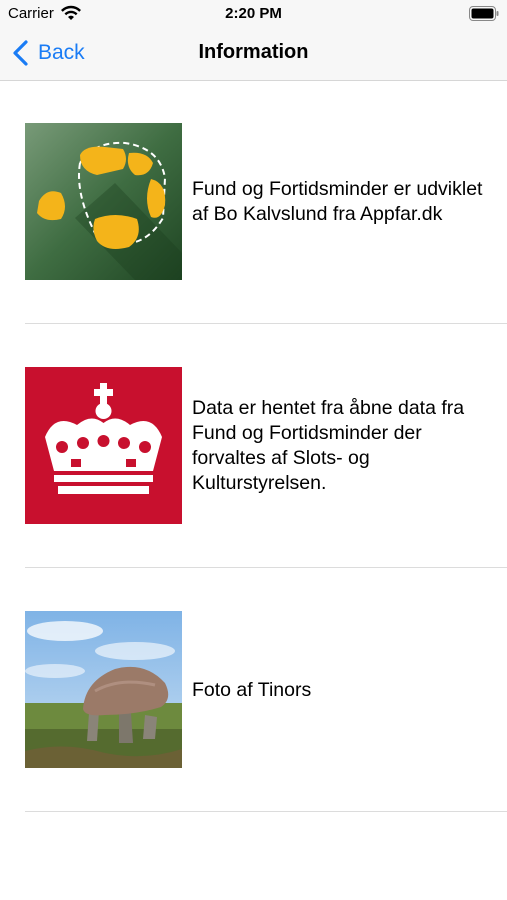 The height and width of the screenshot is (900, 507). I want to click on navigation-bar: Back Information, so click(253, 54).